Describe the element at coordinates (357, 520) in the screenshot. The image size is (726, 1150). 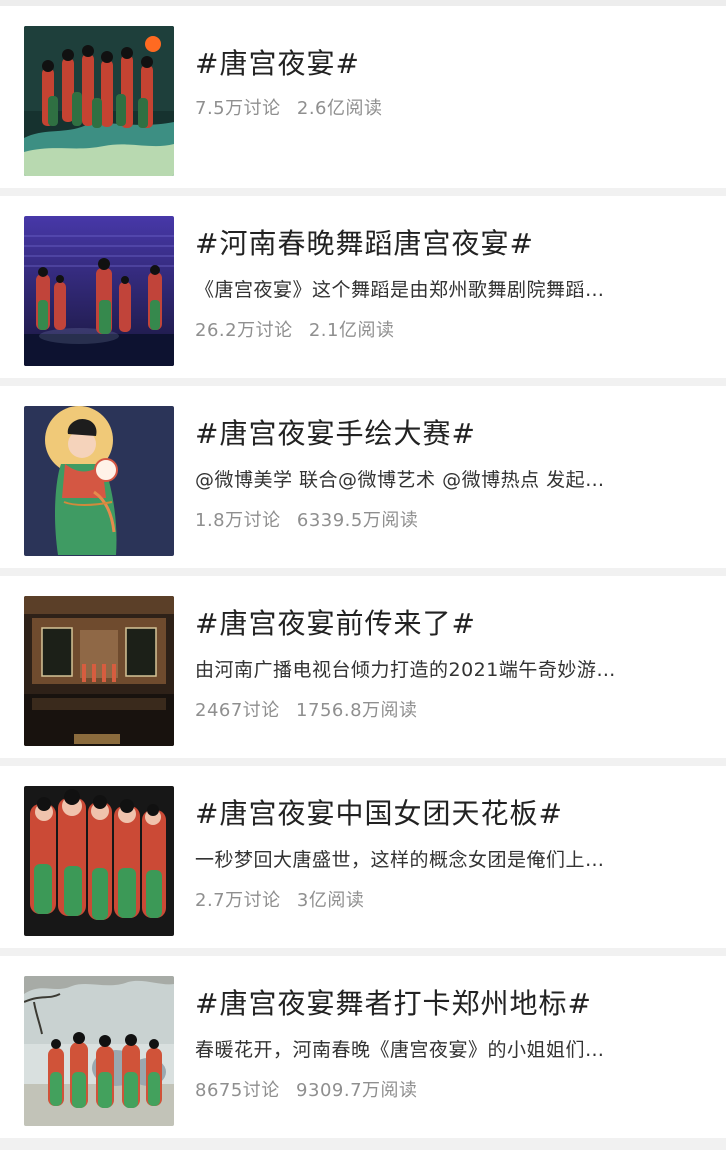
I see `read-count: 6339.5万阅读` at that location.